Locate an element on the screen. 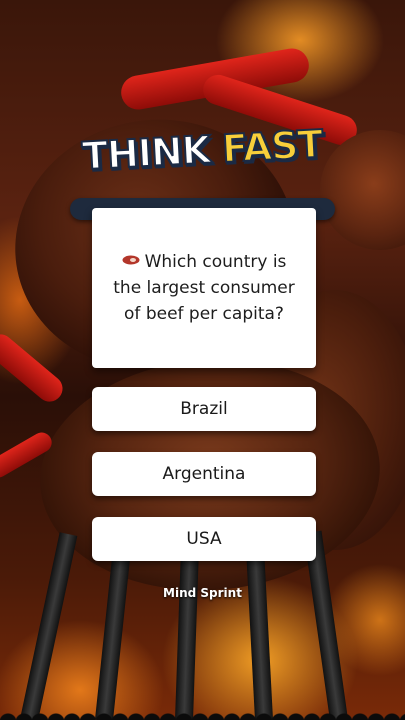 The image size is (405, 720). steak-icon is located at coordinates (131, 260).